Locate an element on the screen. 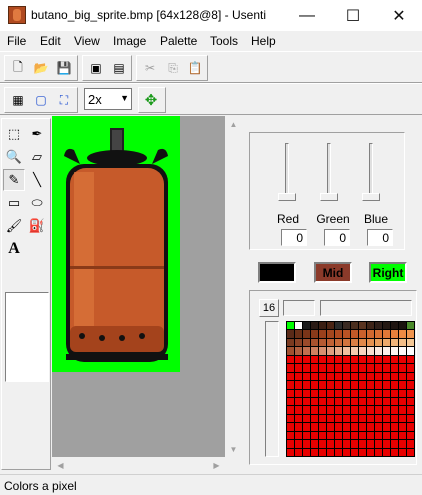 The image size is (422, 495). red-value-input: 0 is located at coordinates (294, 237).